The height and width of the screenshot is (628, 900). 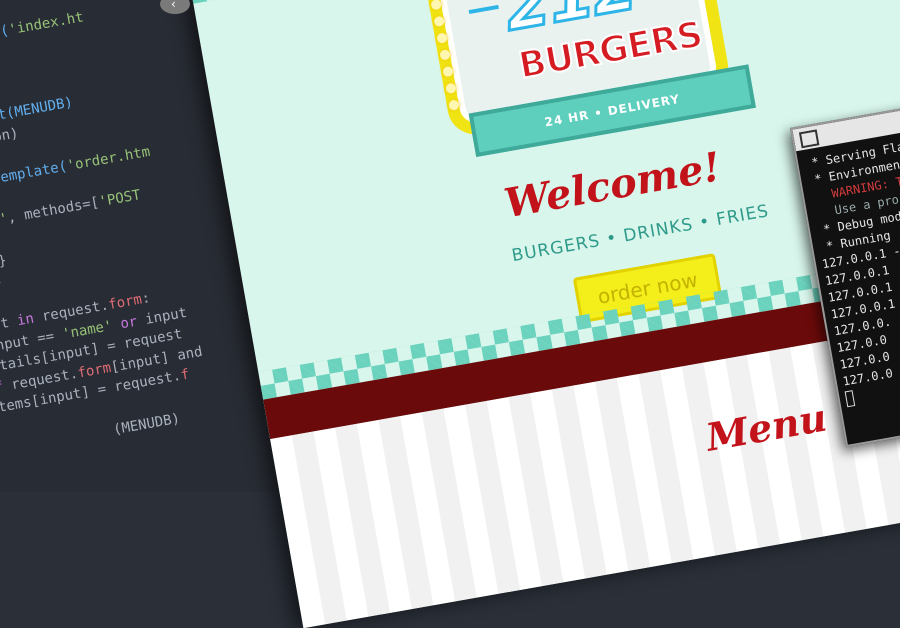 What do you see at coordinates (185, 375) in the screenshot?
I see `code-token: f` at bounding box center [185, 375].